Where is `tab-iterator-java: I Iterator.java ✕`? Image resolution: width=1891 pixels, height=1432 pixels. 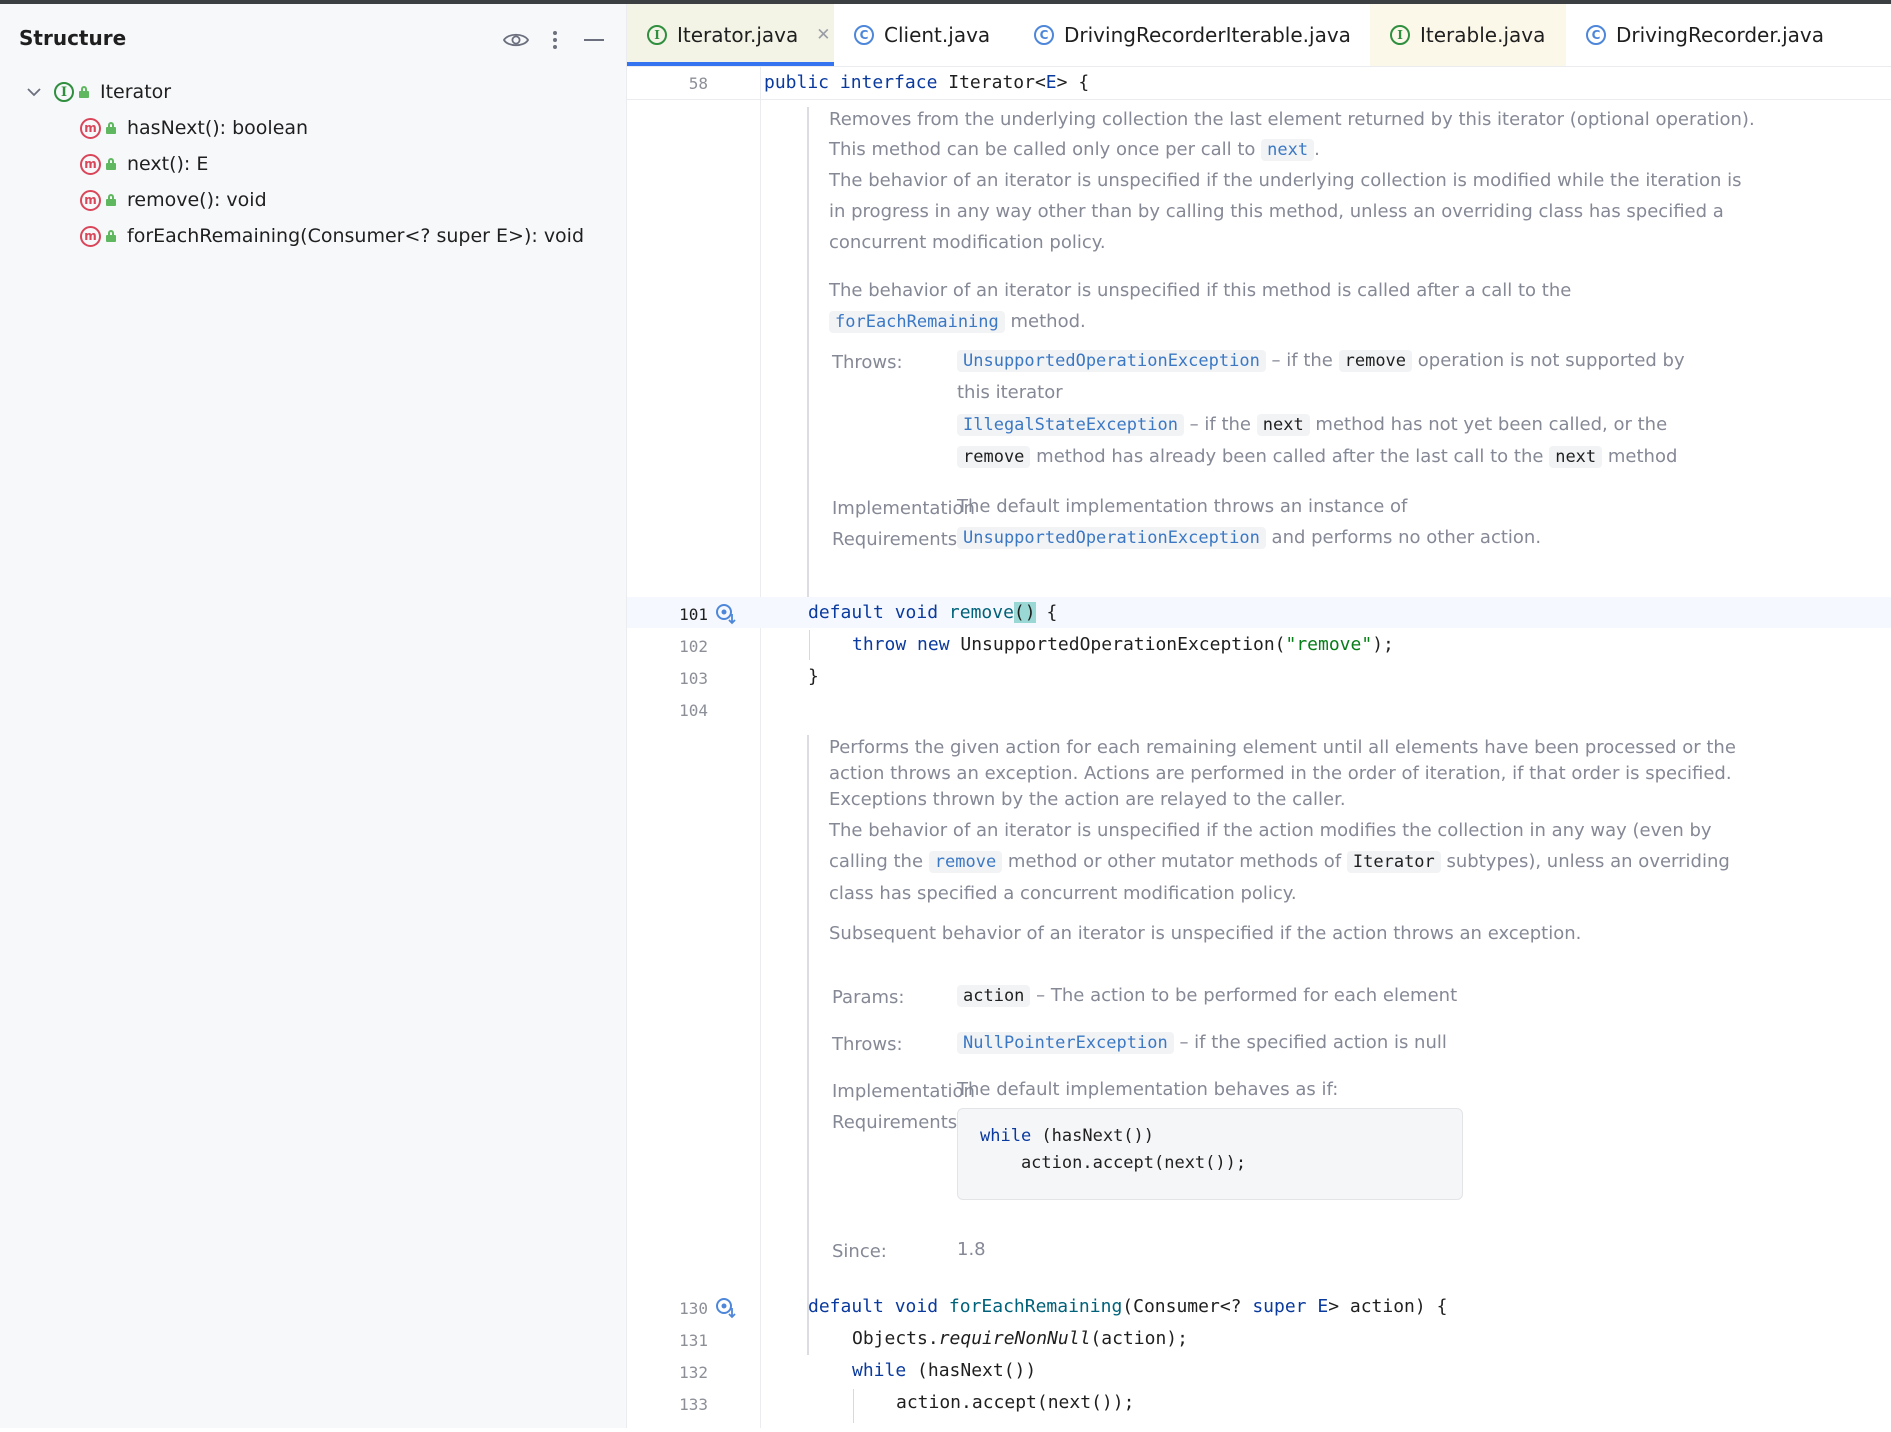
tab-iterator-java: I Iterator.java ✕ is located at coordinates (730, 35).